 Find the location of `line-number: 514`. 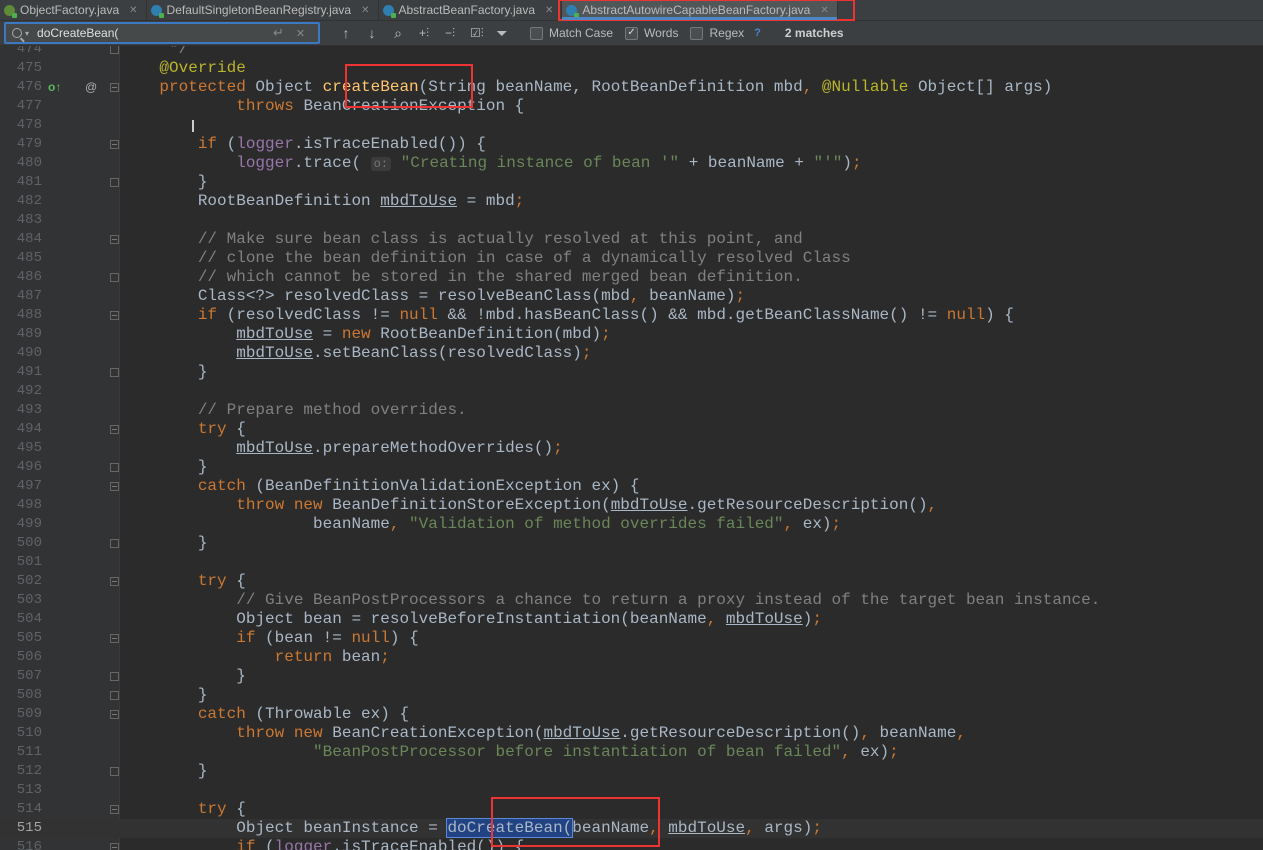

line-number: 514 is located at coordinates (21, 809).